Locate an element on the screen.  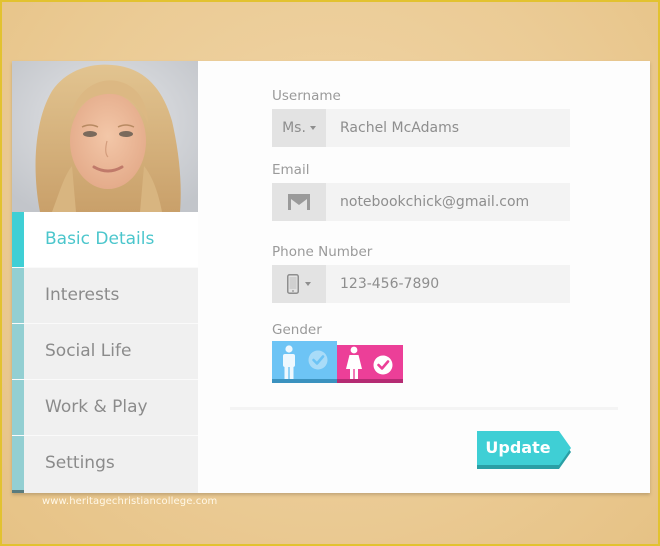
active-indicator is located at coordinates (18, 239).